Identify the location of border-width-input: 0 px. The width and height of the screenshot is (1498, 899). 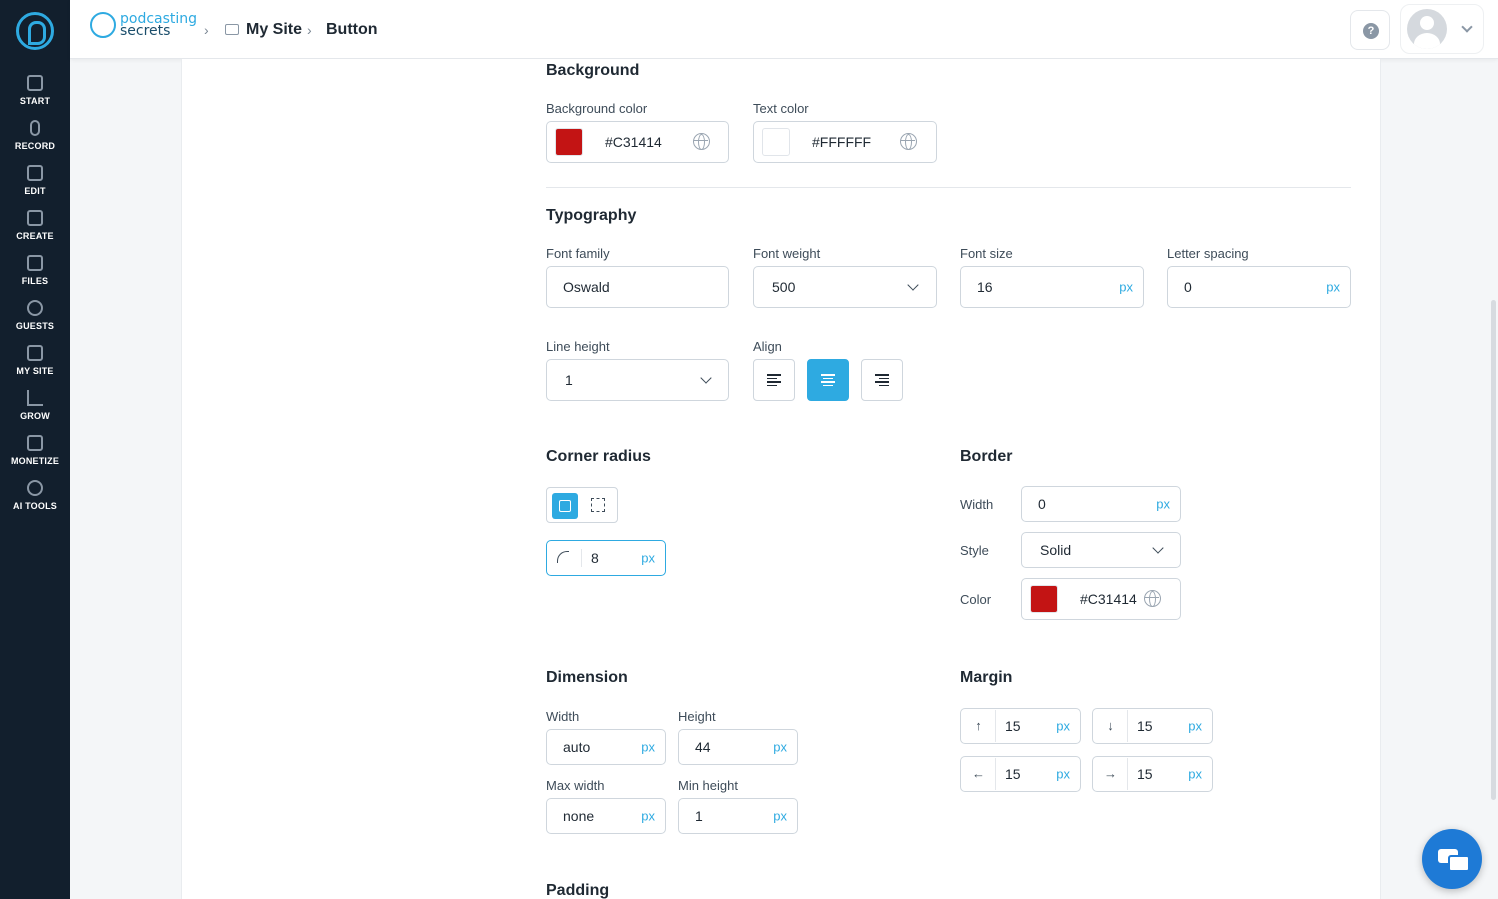
(1101, 504).